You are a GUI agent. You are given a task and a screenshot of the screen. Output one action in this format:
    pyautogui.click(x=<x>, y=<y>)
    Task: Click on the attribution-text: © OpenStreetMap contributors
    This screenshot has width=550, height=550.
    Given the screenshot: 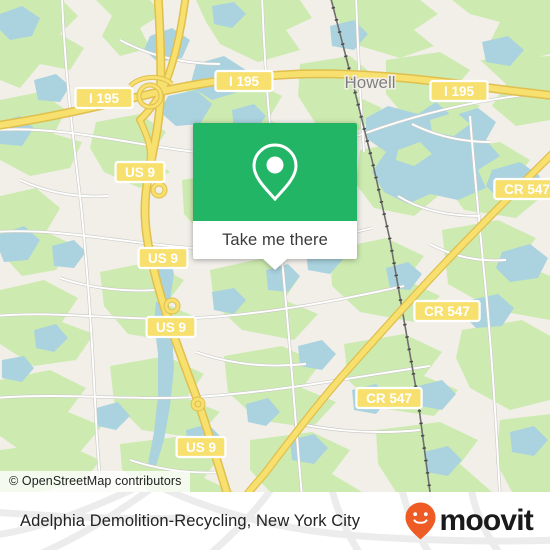 What is the action you would take?
    pyautogui.click(x=95, y=481)
    